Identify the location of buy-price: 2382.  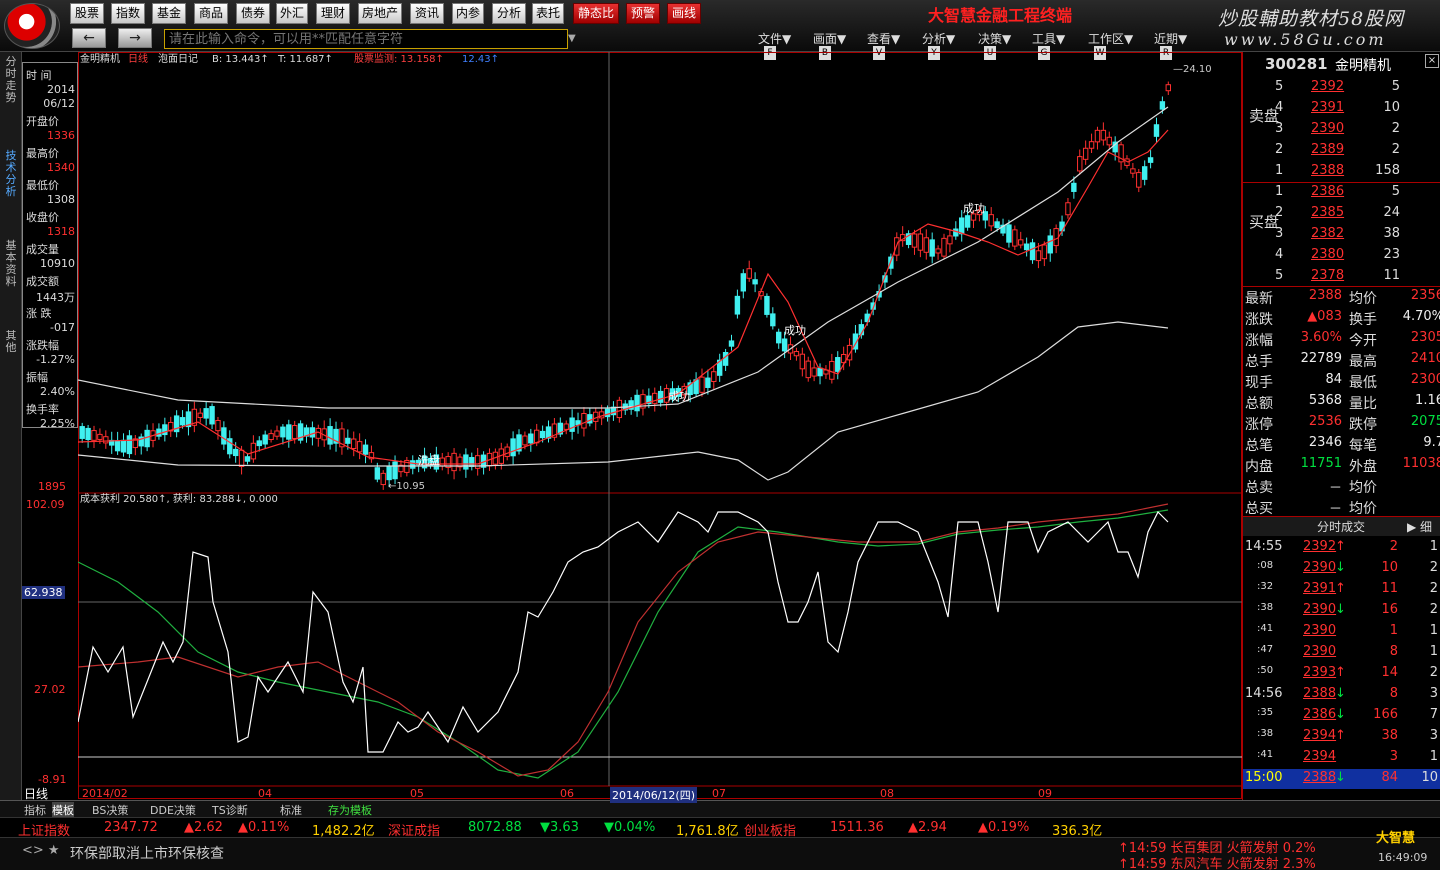
(1327, 233).